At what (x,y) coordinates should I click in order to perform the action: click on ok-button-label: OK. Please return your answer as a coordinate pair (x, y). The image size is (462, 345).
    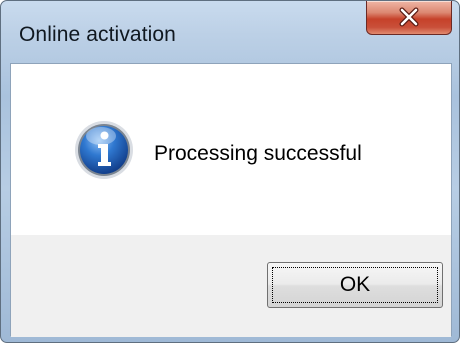
    Looking at the image, I should click on (355, 284).